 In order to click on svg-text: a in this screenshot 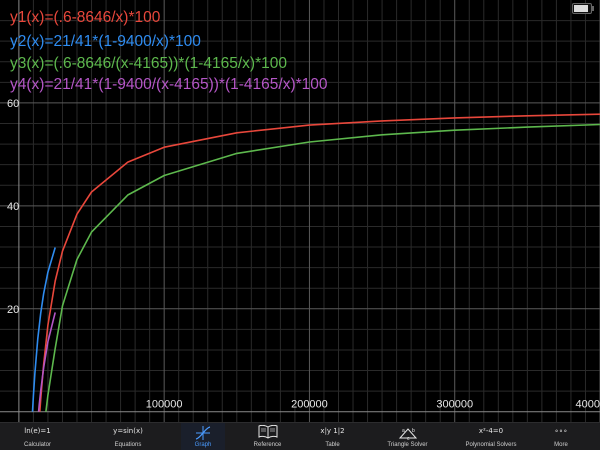, I will do `click(403, 431)`.